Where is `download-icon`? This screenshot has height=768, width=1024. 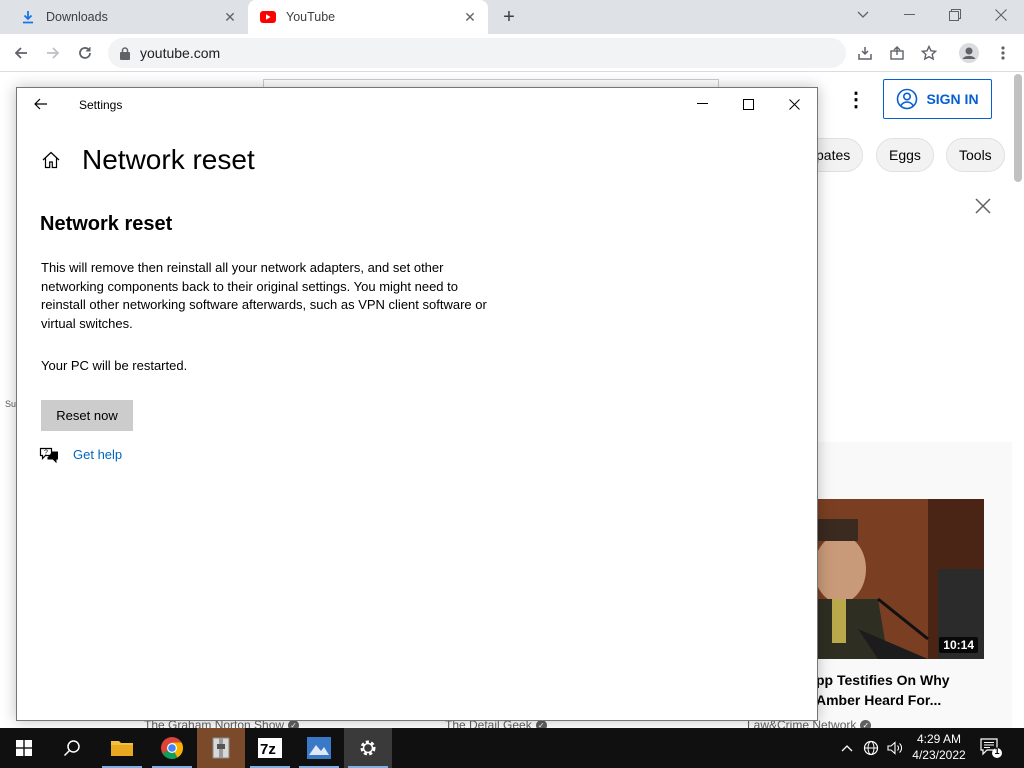
download-icon is located at coordinates (28, 17).